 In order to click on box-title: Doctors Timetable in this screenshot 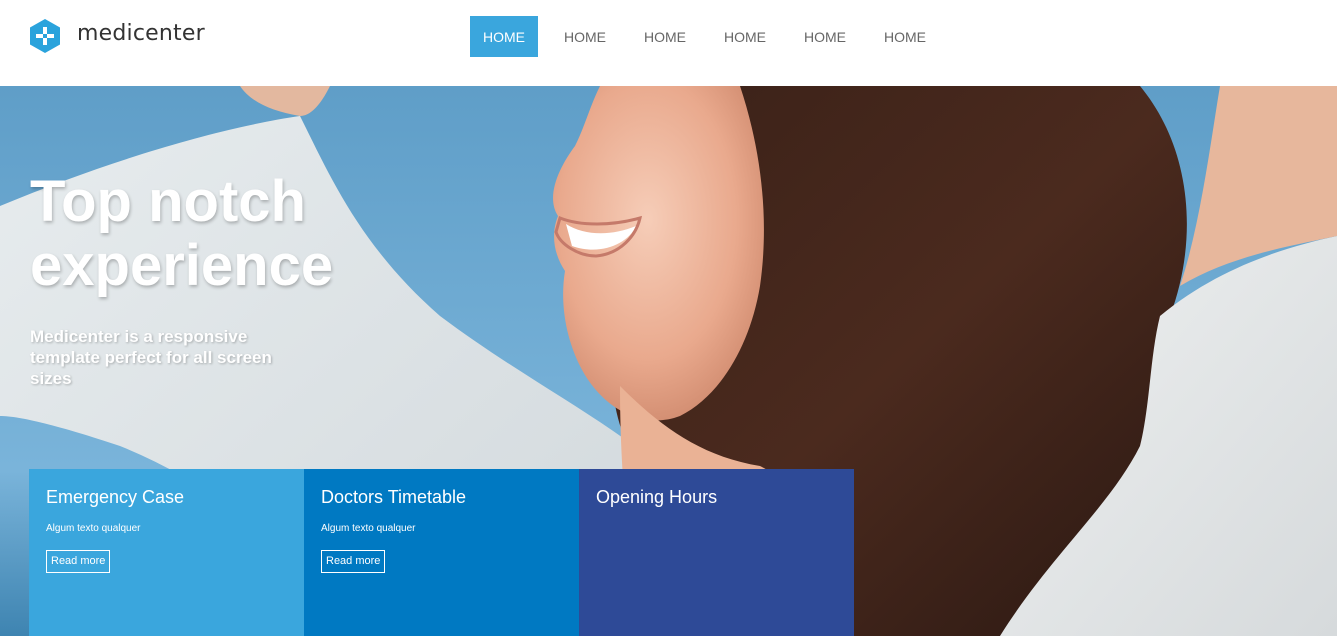, I will do `click(394, 497)`.